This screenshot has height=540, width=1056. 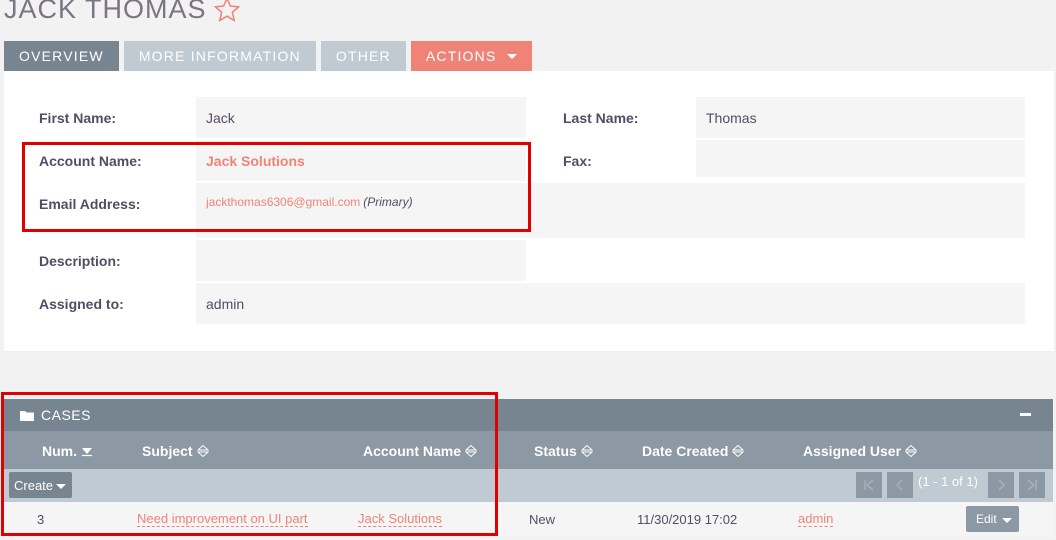 I want to click on tab-other: OTHER, so click(x=363, y=56).